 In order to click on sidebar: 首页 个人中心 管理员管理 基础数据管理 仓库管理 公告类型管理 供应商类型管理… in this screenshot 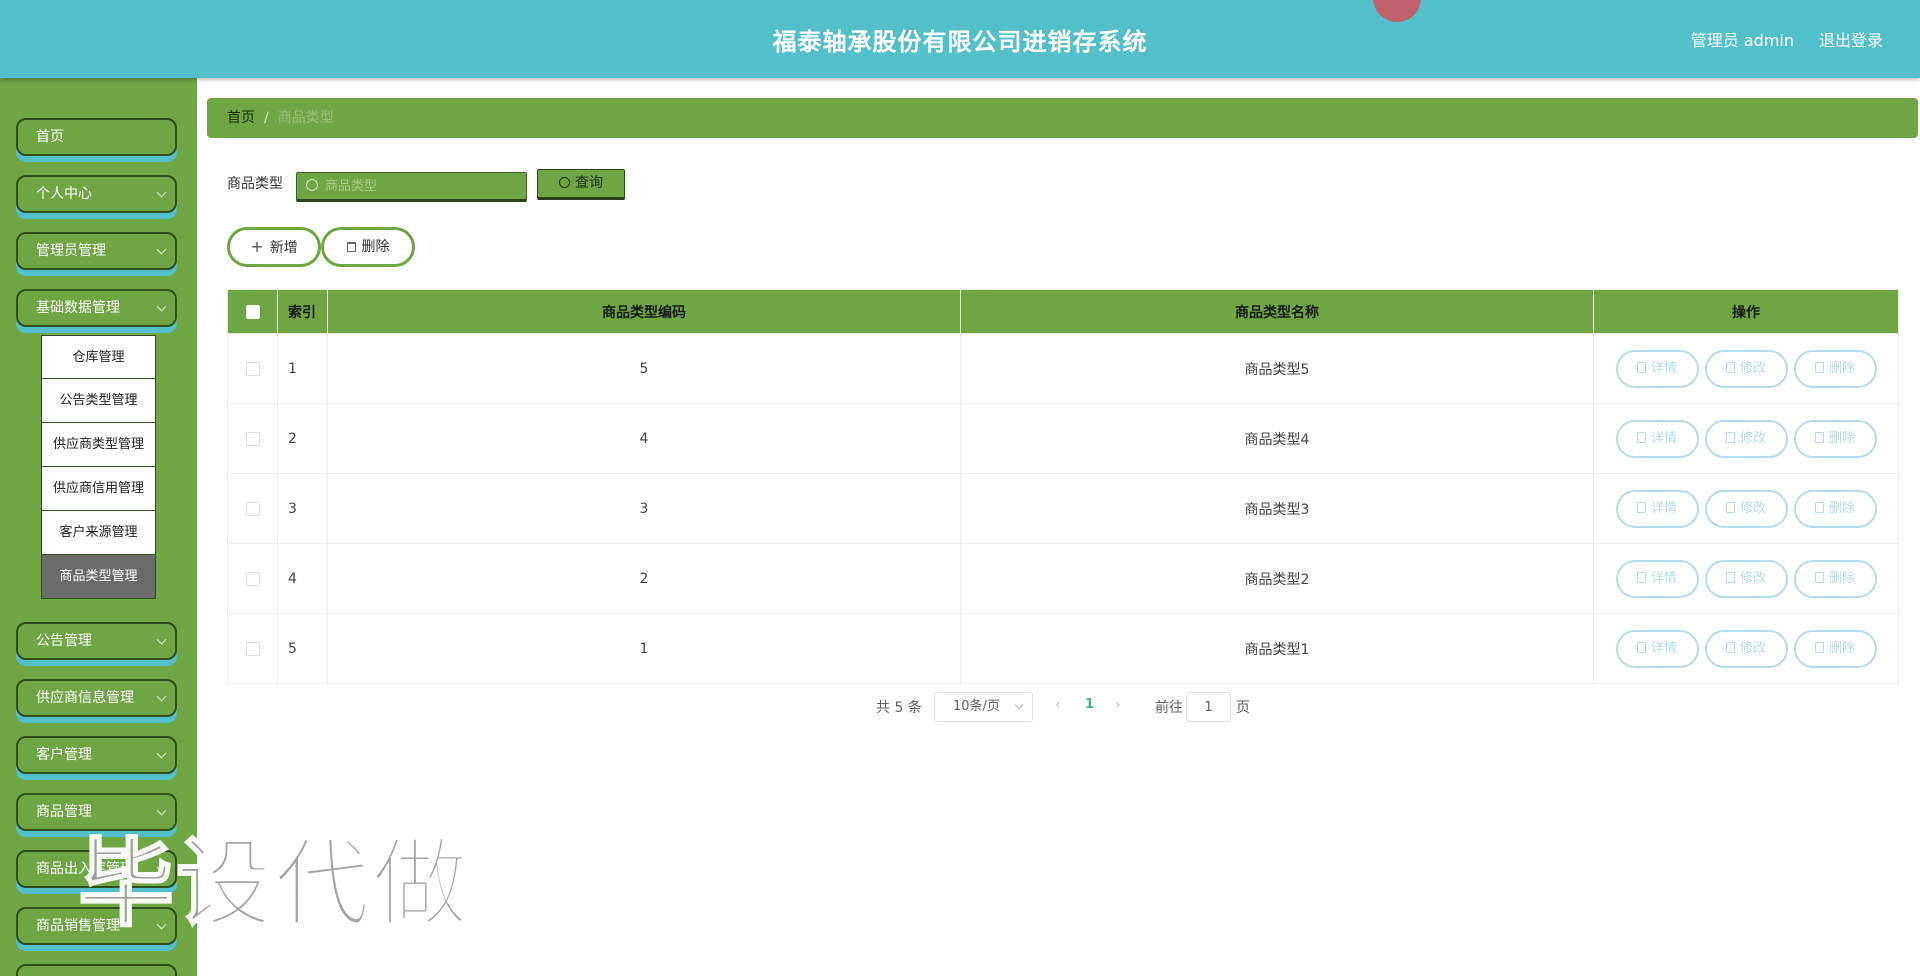, I will do `click(98, 527)`.